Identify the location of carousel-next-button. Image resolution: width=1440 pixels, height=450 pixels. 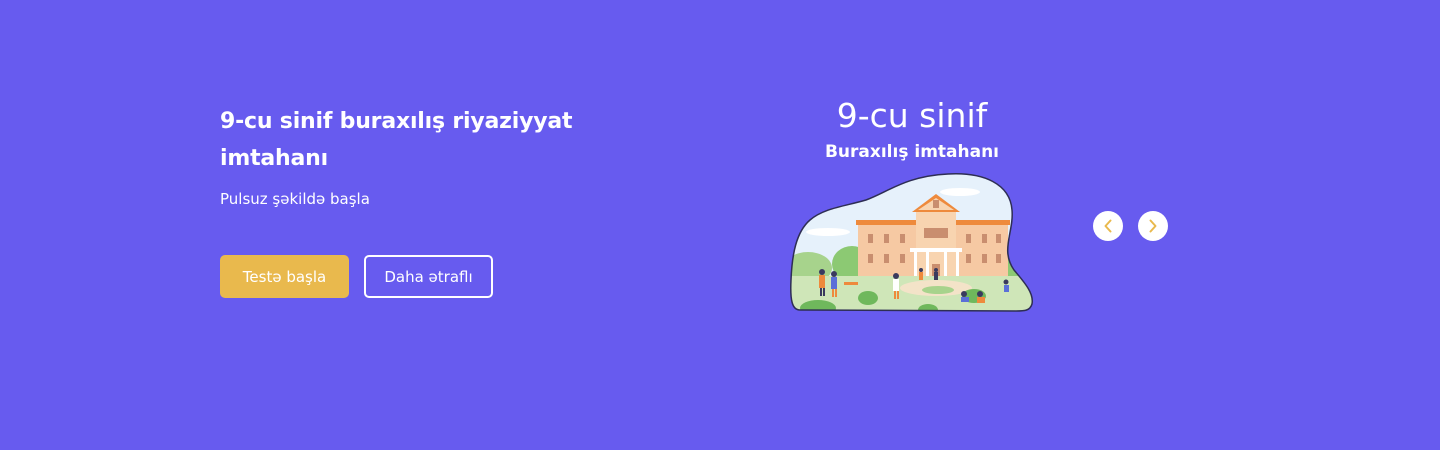
(1153, 226).